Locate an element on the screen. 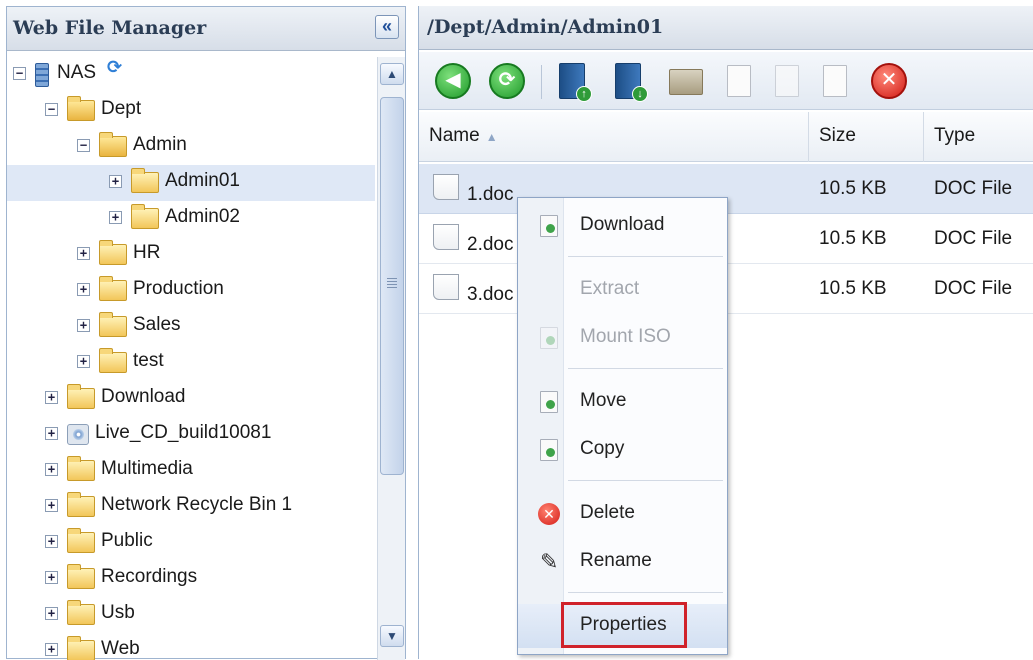 The image size is (1033, 660). tree-node-nas: − NAS ⟳ is located at coordinates (191, 75).